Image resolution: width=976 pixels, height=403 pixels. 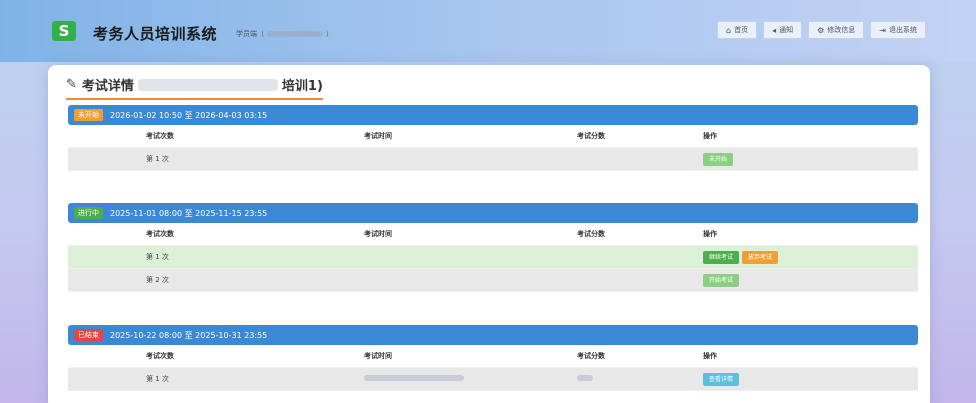 I want to click on score-cell, so click(x=588, y=379).